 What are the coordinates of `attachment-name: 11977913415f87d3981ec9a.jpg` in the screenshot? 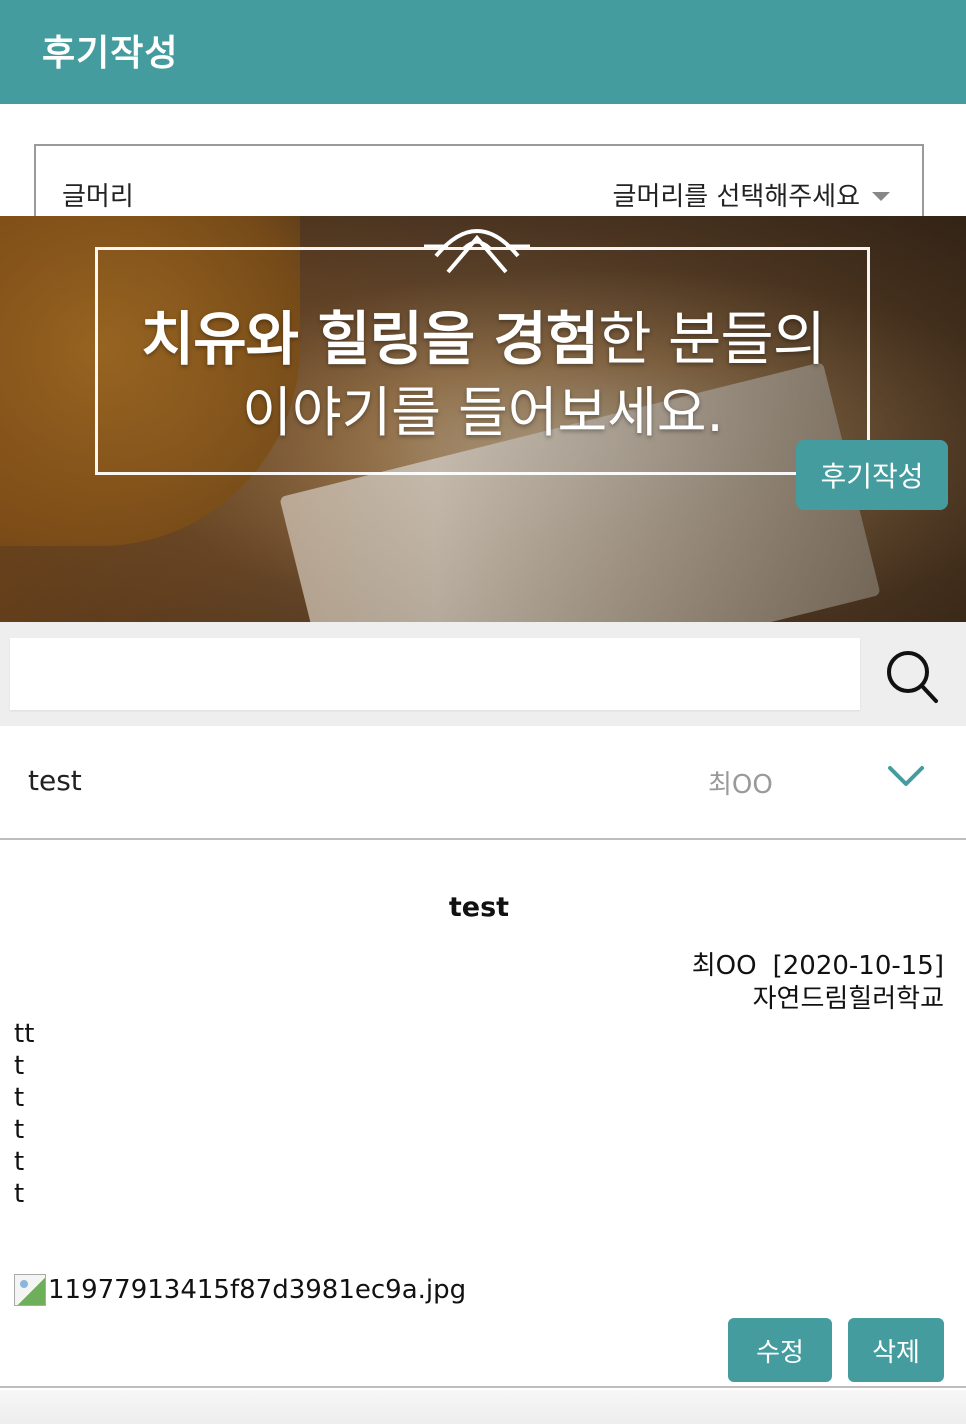 It's located at (257, 1290).